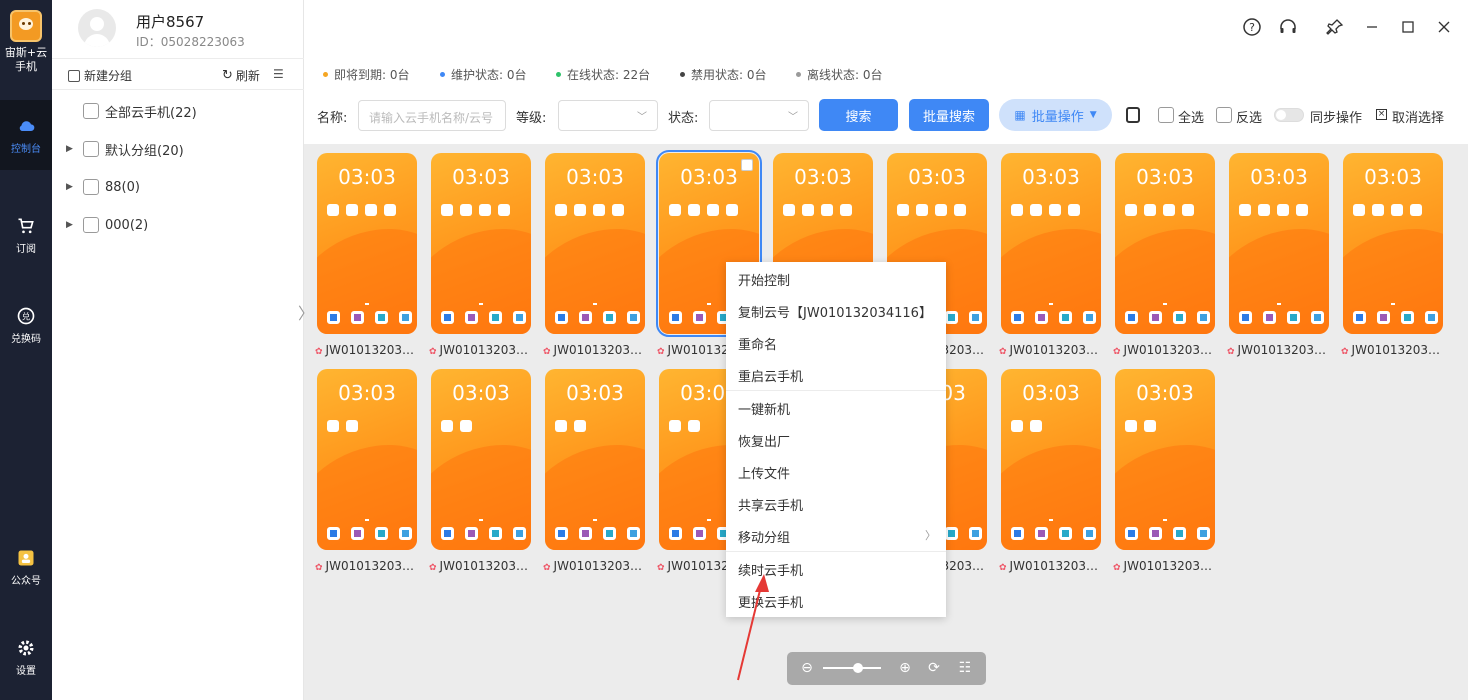 The image size is (1468, 700). Describe the element at coordinates (241, 75) in the screenshot. I see `refresh-button: ↻ 刷新` at that location.